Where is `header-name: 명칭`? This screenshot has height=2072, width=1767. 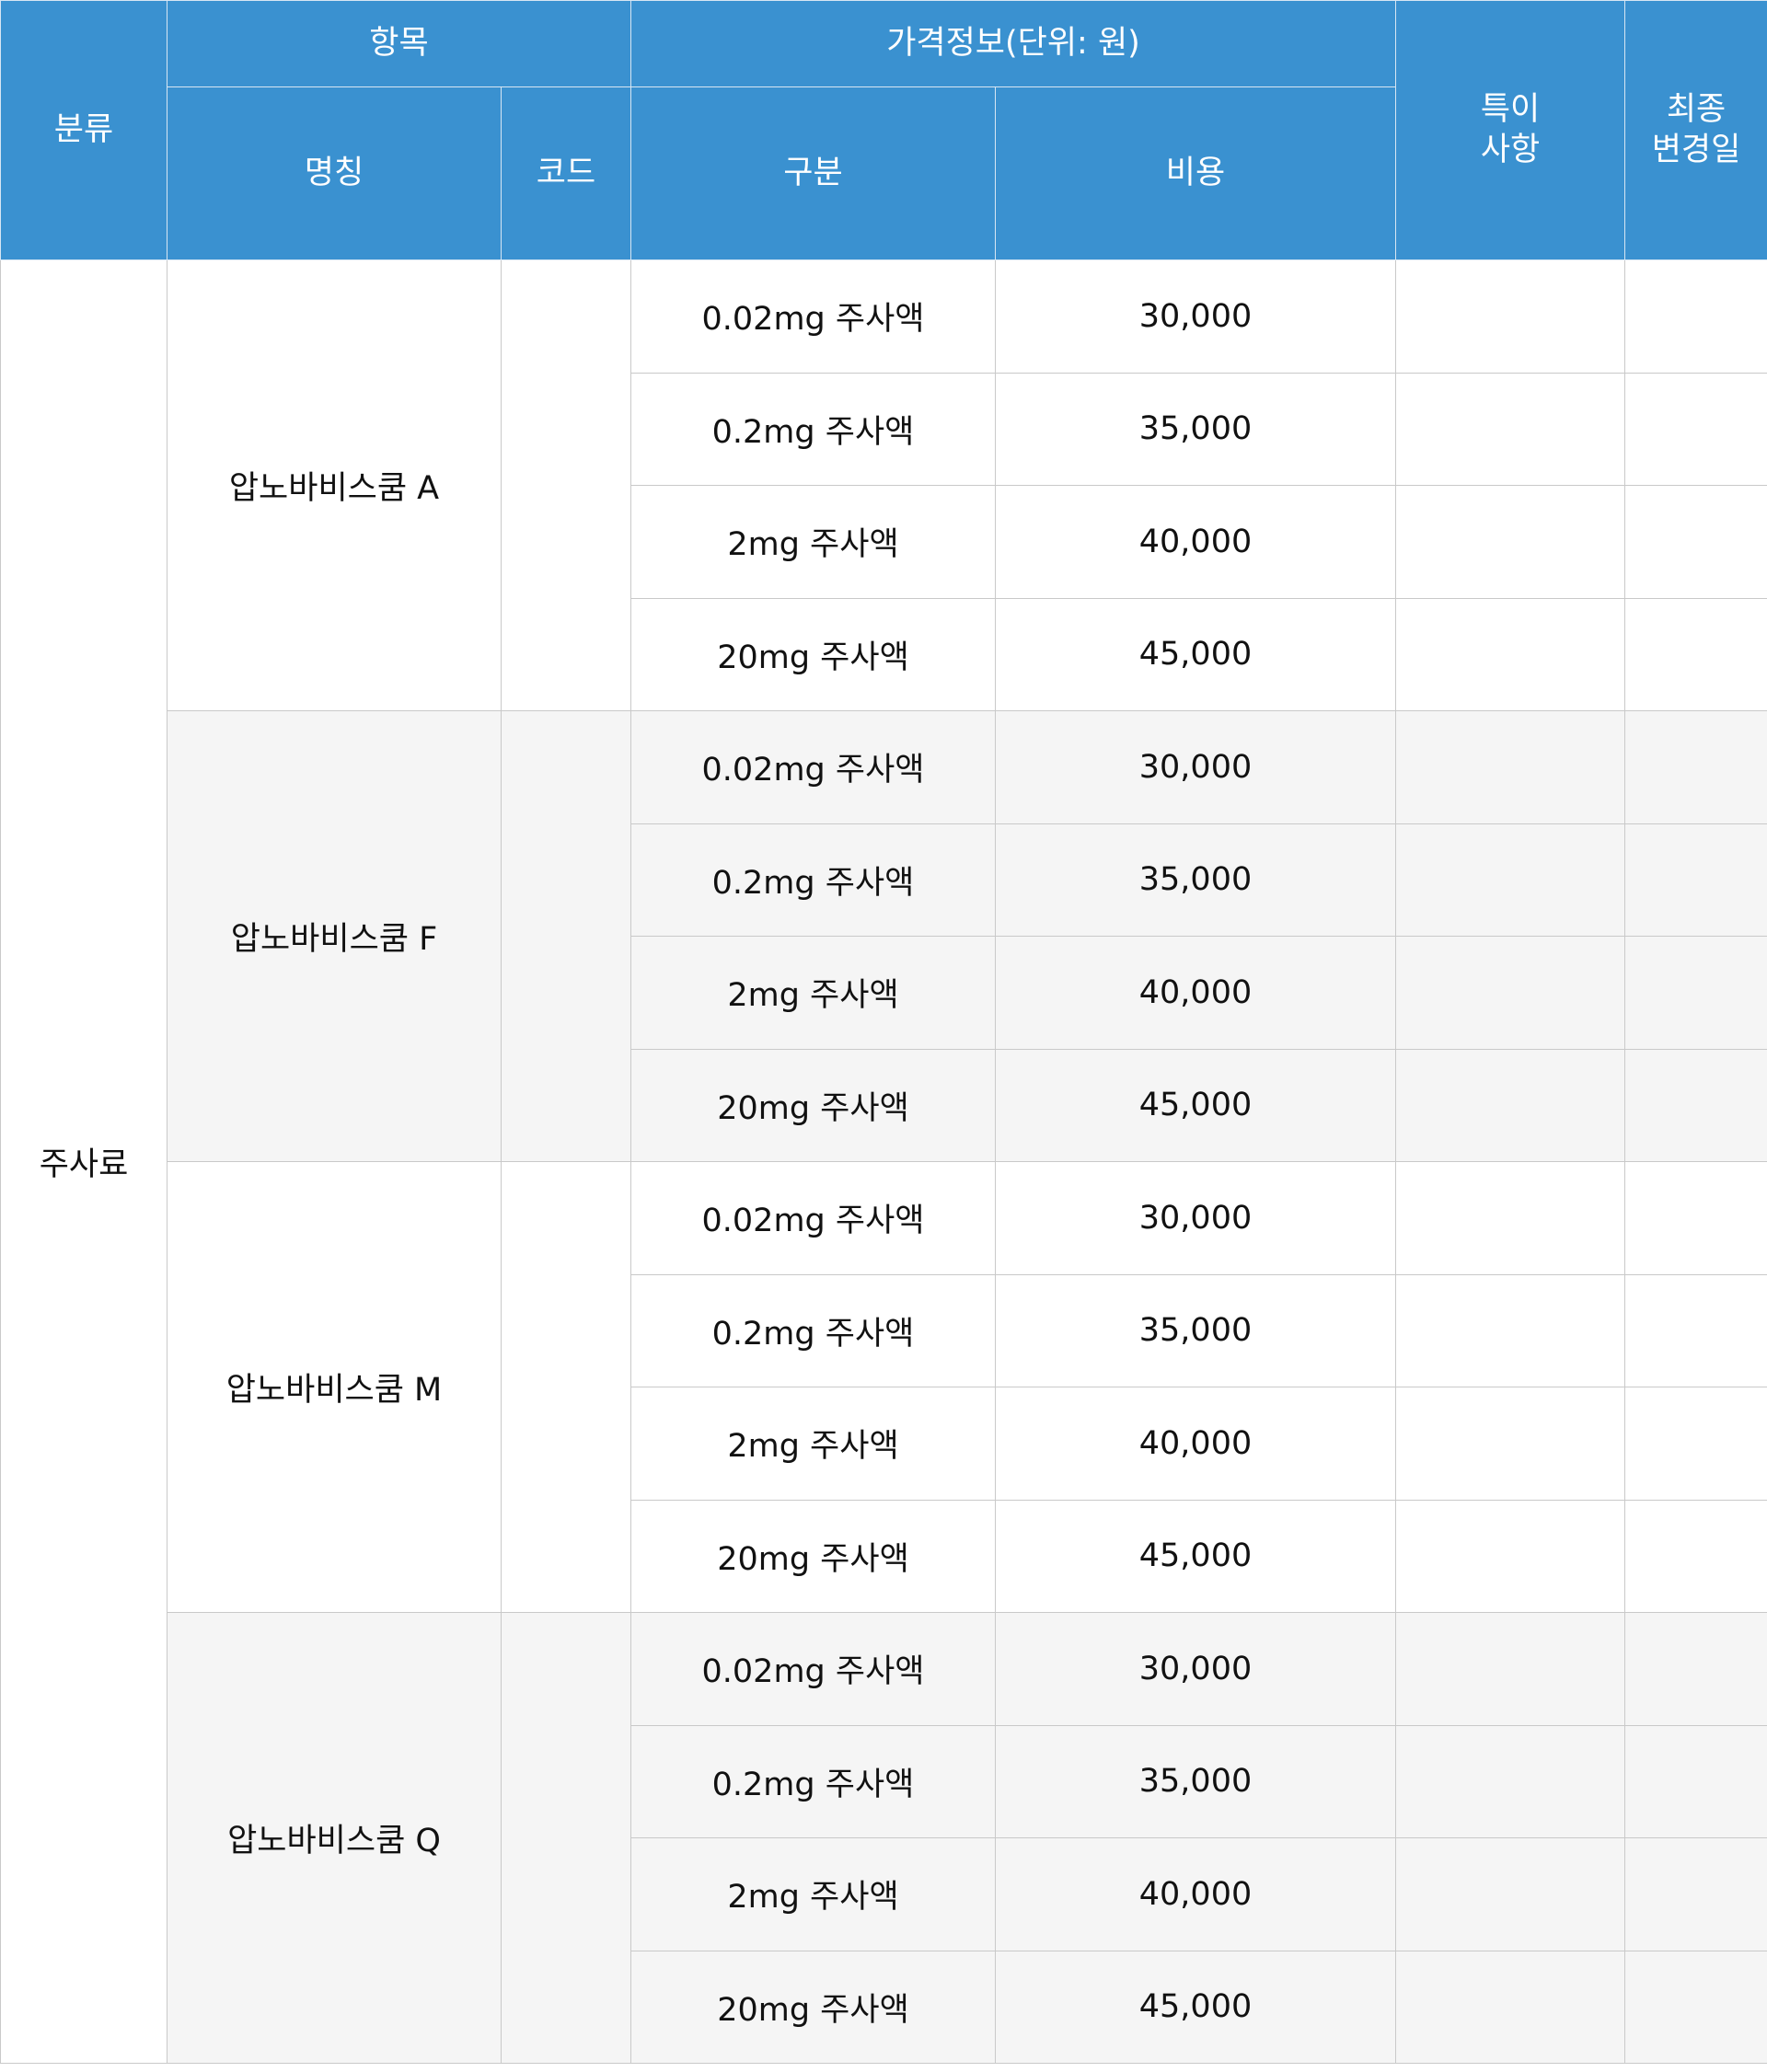
header-name: 명칭 is located at coordinates (334, 173).